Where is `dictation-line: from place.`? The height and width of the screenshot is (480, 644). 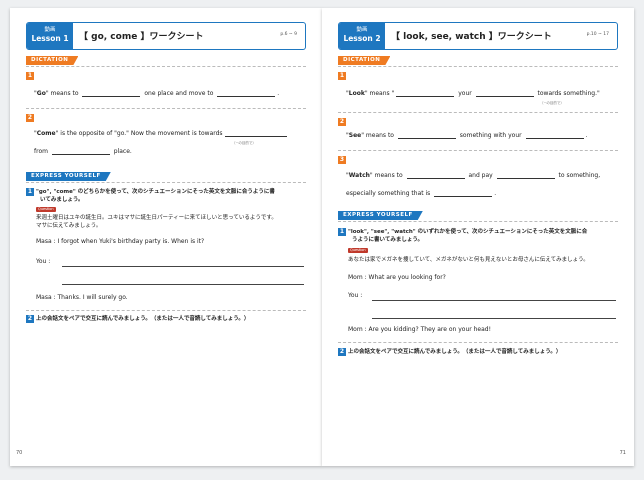 dictation-line: from place. is located at coordinates (83, 151).